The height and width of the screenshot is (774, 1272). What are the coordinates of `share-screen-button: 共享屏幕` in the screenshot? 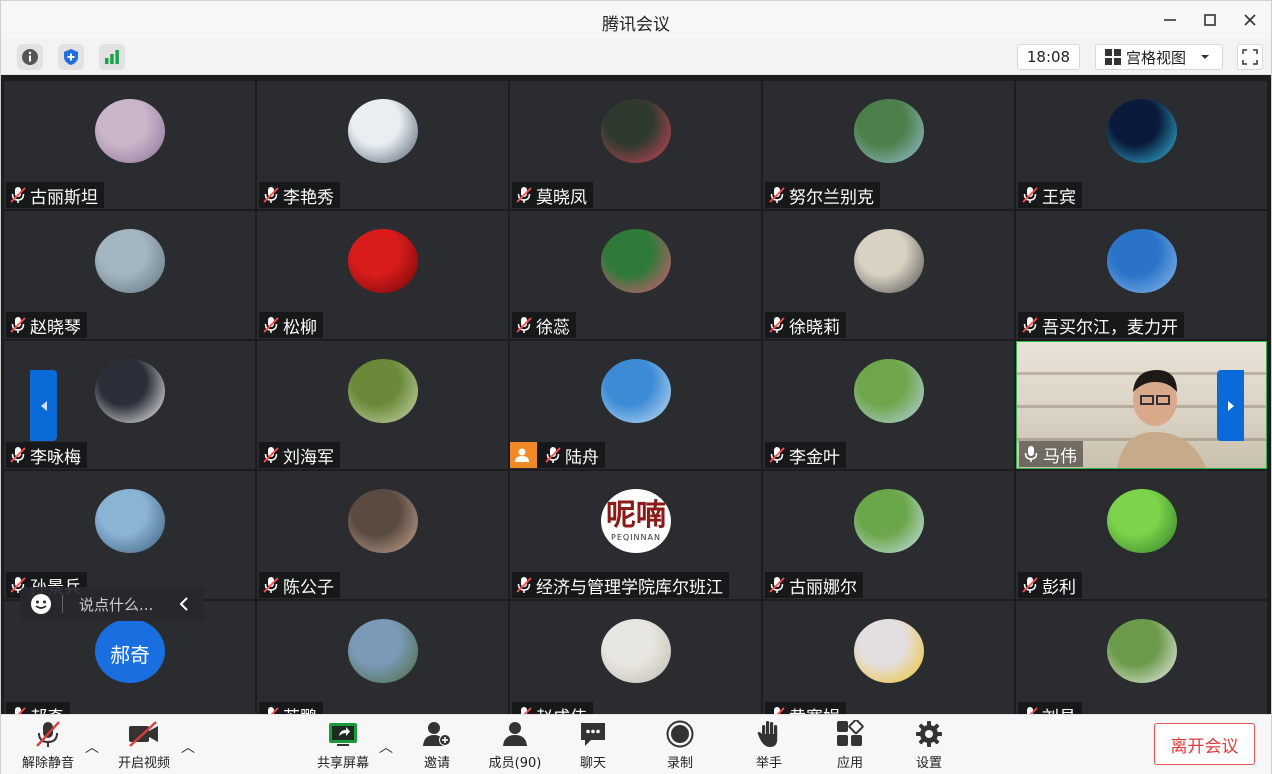 It's located at (343, 745).